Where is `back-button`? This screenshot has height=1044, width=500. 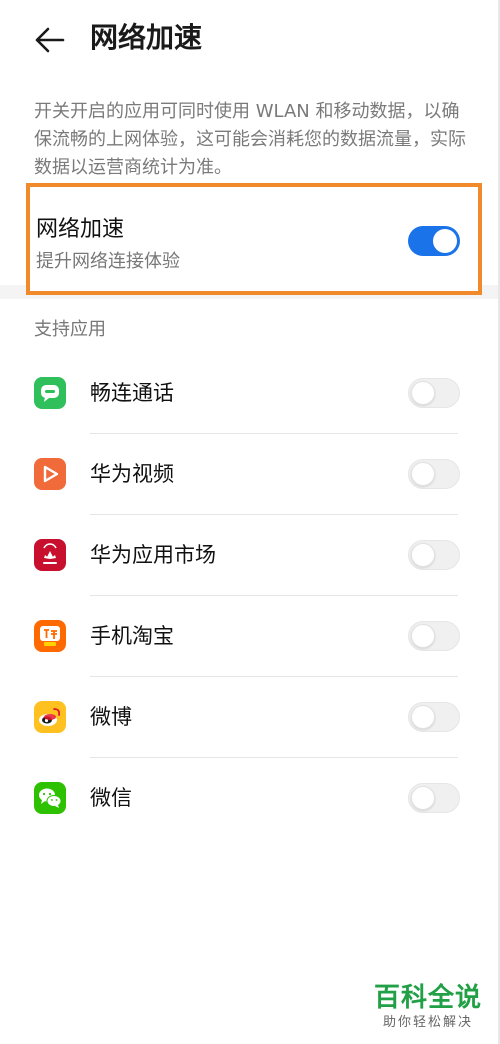 back-button is located at coordinates (50, 40).